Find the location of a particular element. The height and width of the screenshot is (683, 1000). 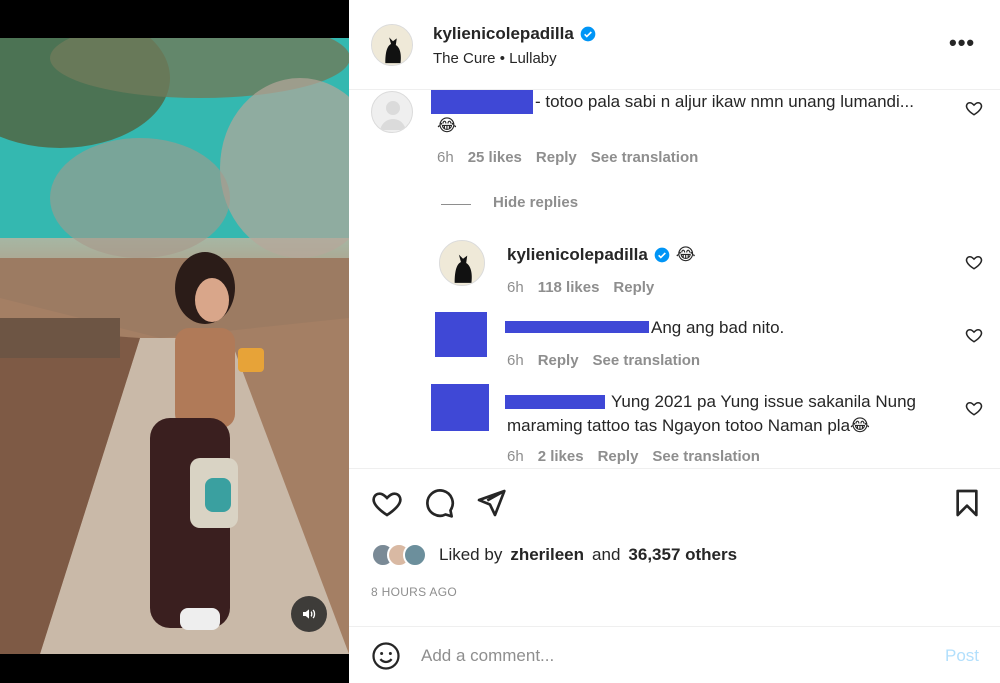

comment-bubble-icon is located at coordinates (439, 503).